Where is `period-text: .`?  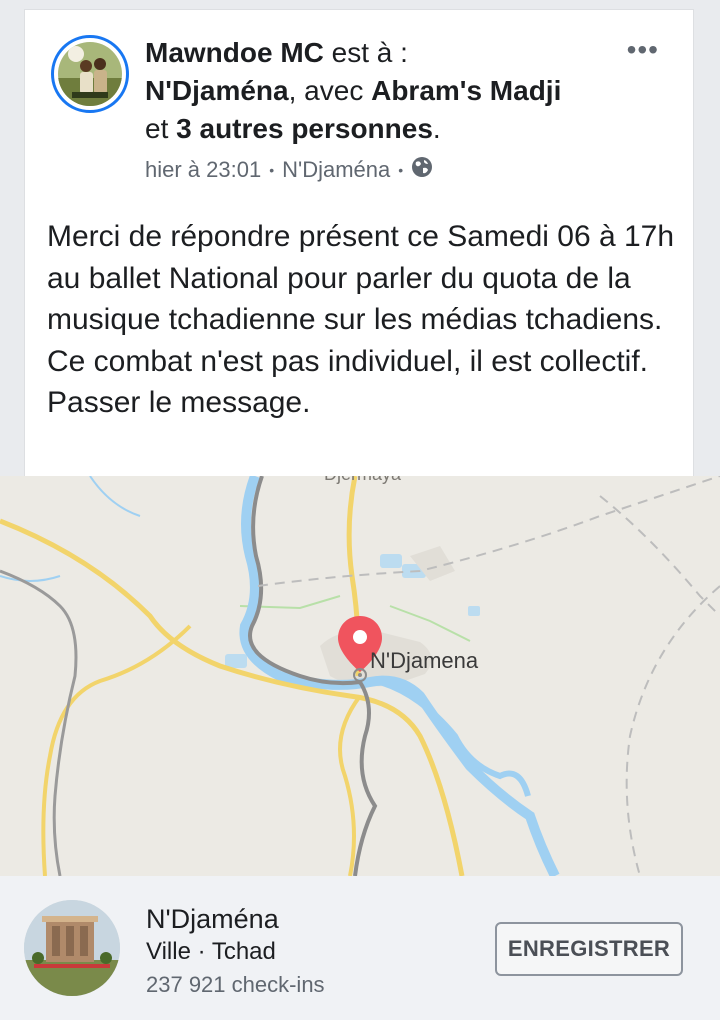
period-text: . is located at coordinates (436, 128).